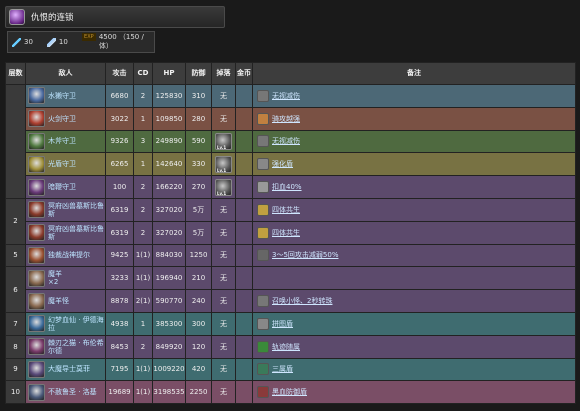  Describe the element at coordinates (69, 369) in the screenshot. I see `enemy-name: 大魔导士莫菲` at that location.